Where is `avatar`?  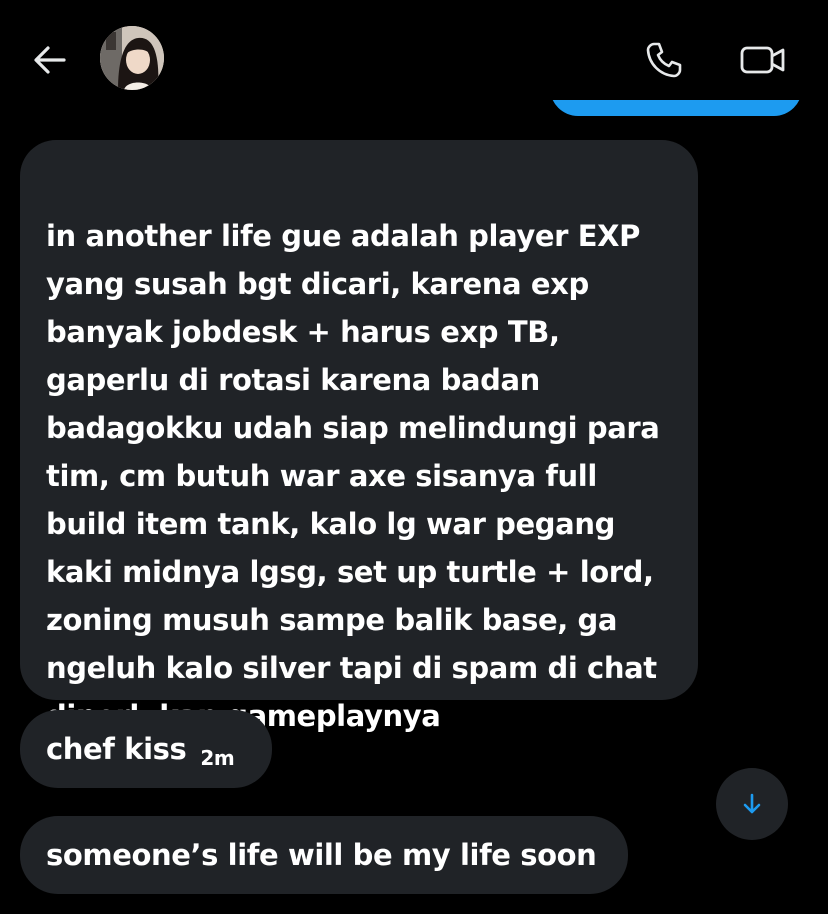
avatar is located at coordinates (132, 58).